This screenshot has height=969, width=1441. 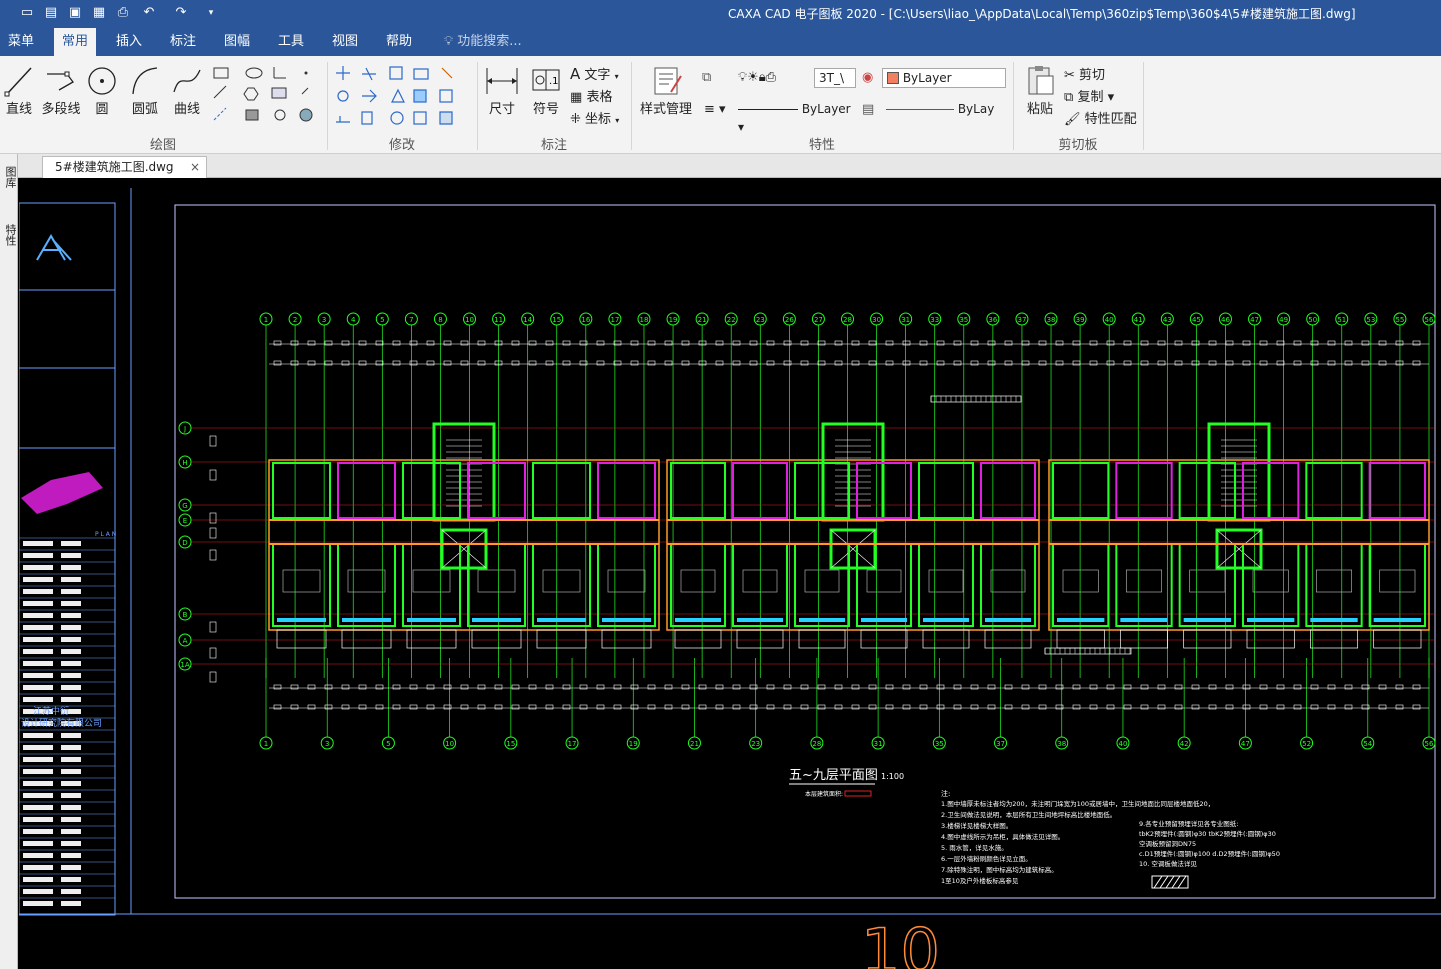 I want to click on coord-button: ⁜ 坐标 ▾, so click(x=594, y=117).